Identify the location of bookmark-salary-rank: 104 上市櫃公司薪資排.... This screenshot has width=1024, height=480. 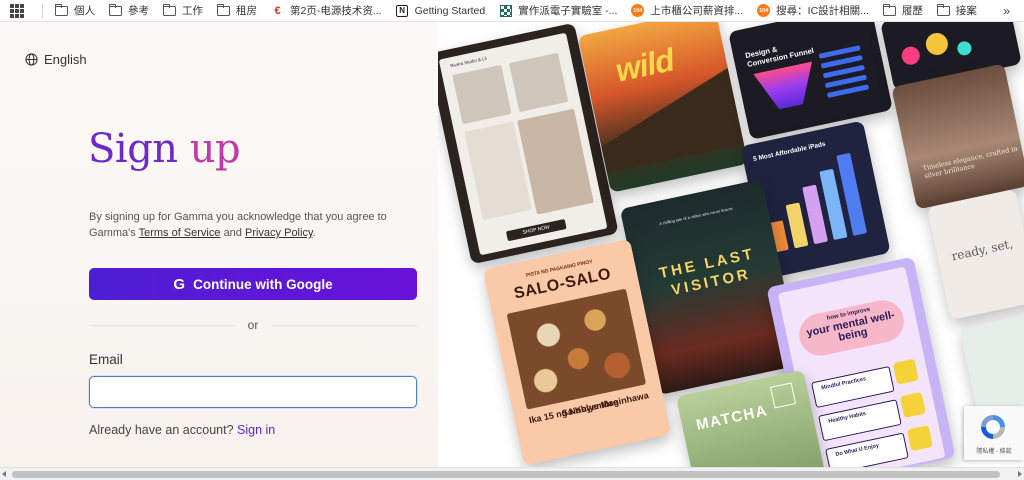
(687, 10).